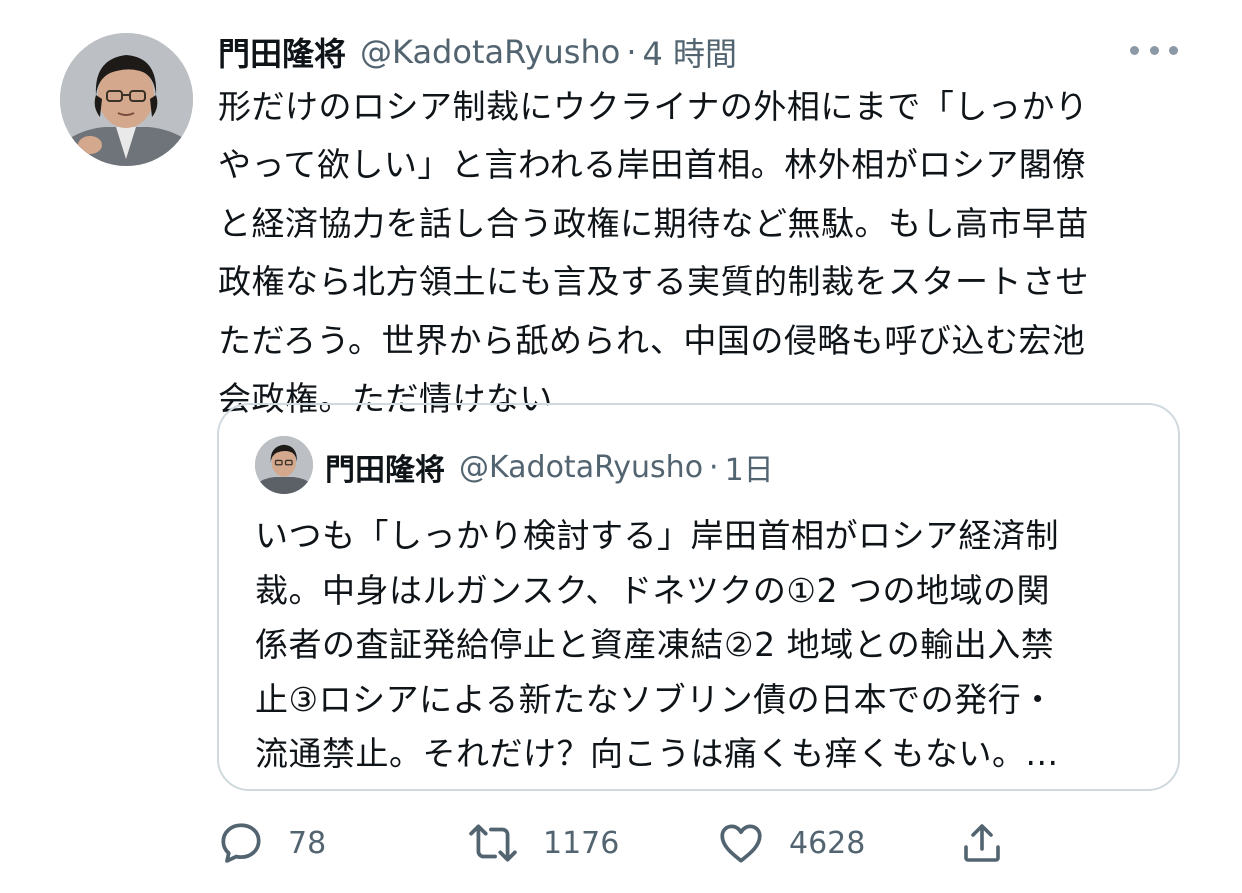 The width and height of the screenshot is (1242, 893). What do you see at coordinates (690, 52) in the screenshot?
I see `tweet-timestamp: 4 時間` at bounding box center [690, 52].